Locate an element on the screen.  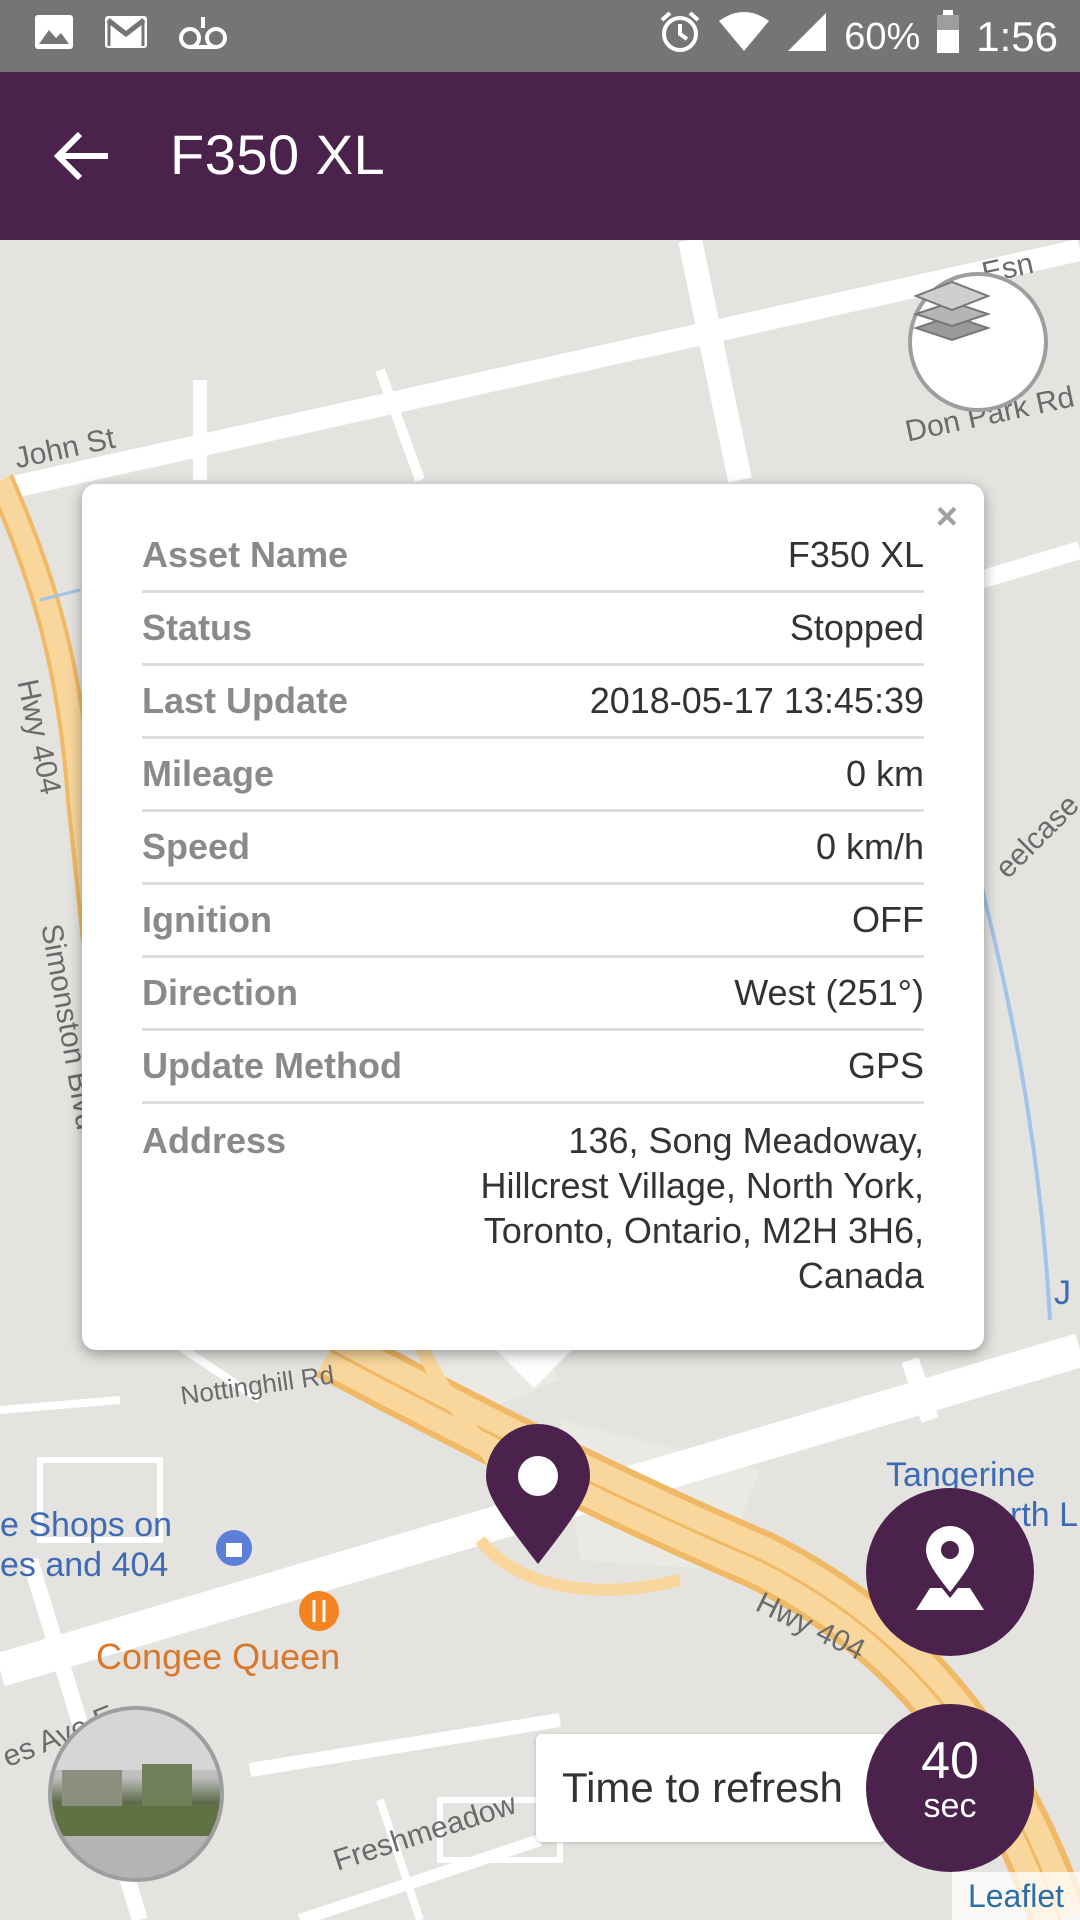
asset-marker is located at coordinates (538, 1496).